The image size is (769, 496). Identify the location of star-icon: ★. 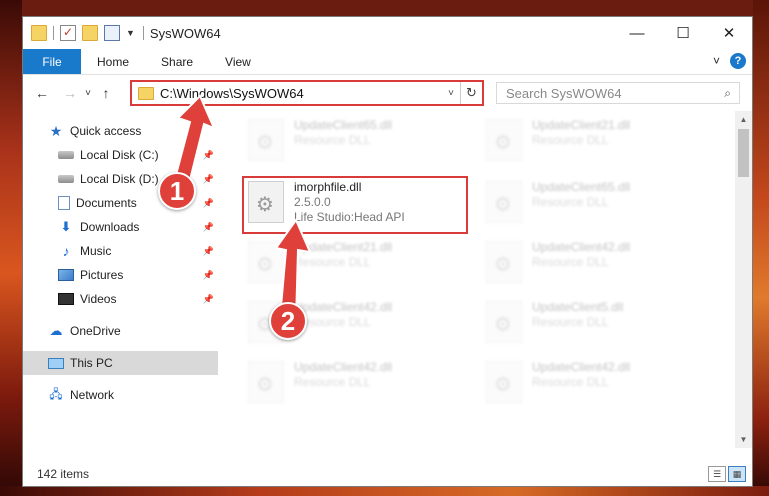
(56, 130).